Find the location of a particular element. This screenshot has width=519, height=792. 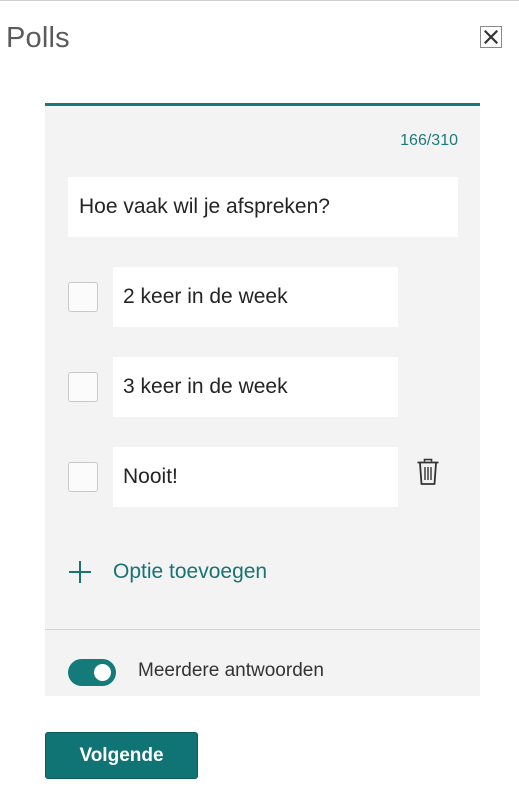

option-1-input: 2 keer in de week is located at coordinates (255, 297).